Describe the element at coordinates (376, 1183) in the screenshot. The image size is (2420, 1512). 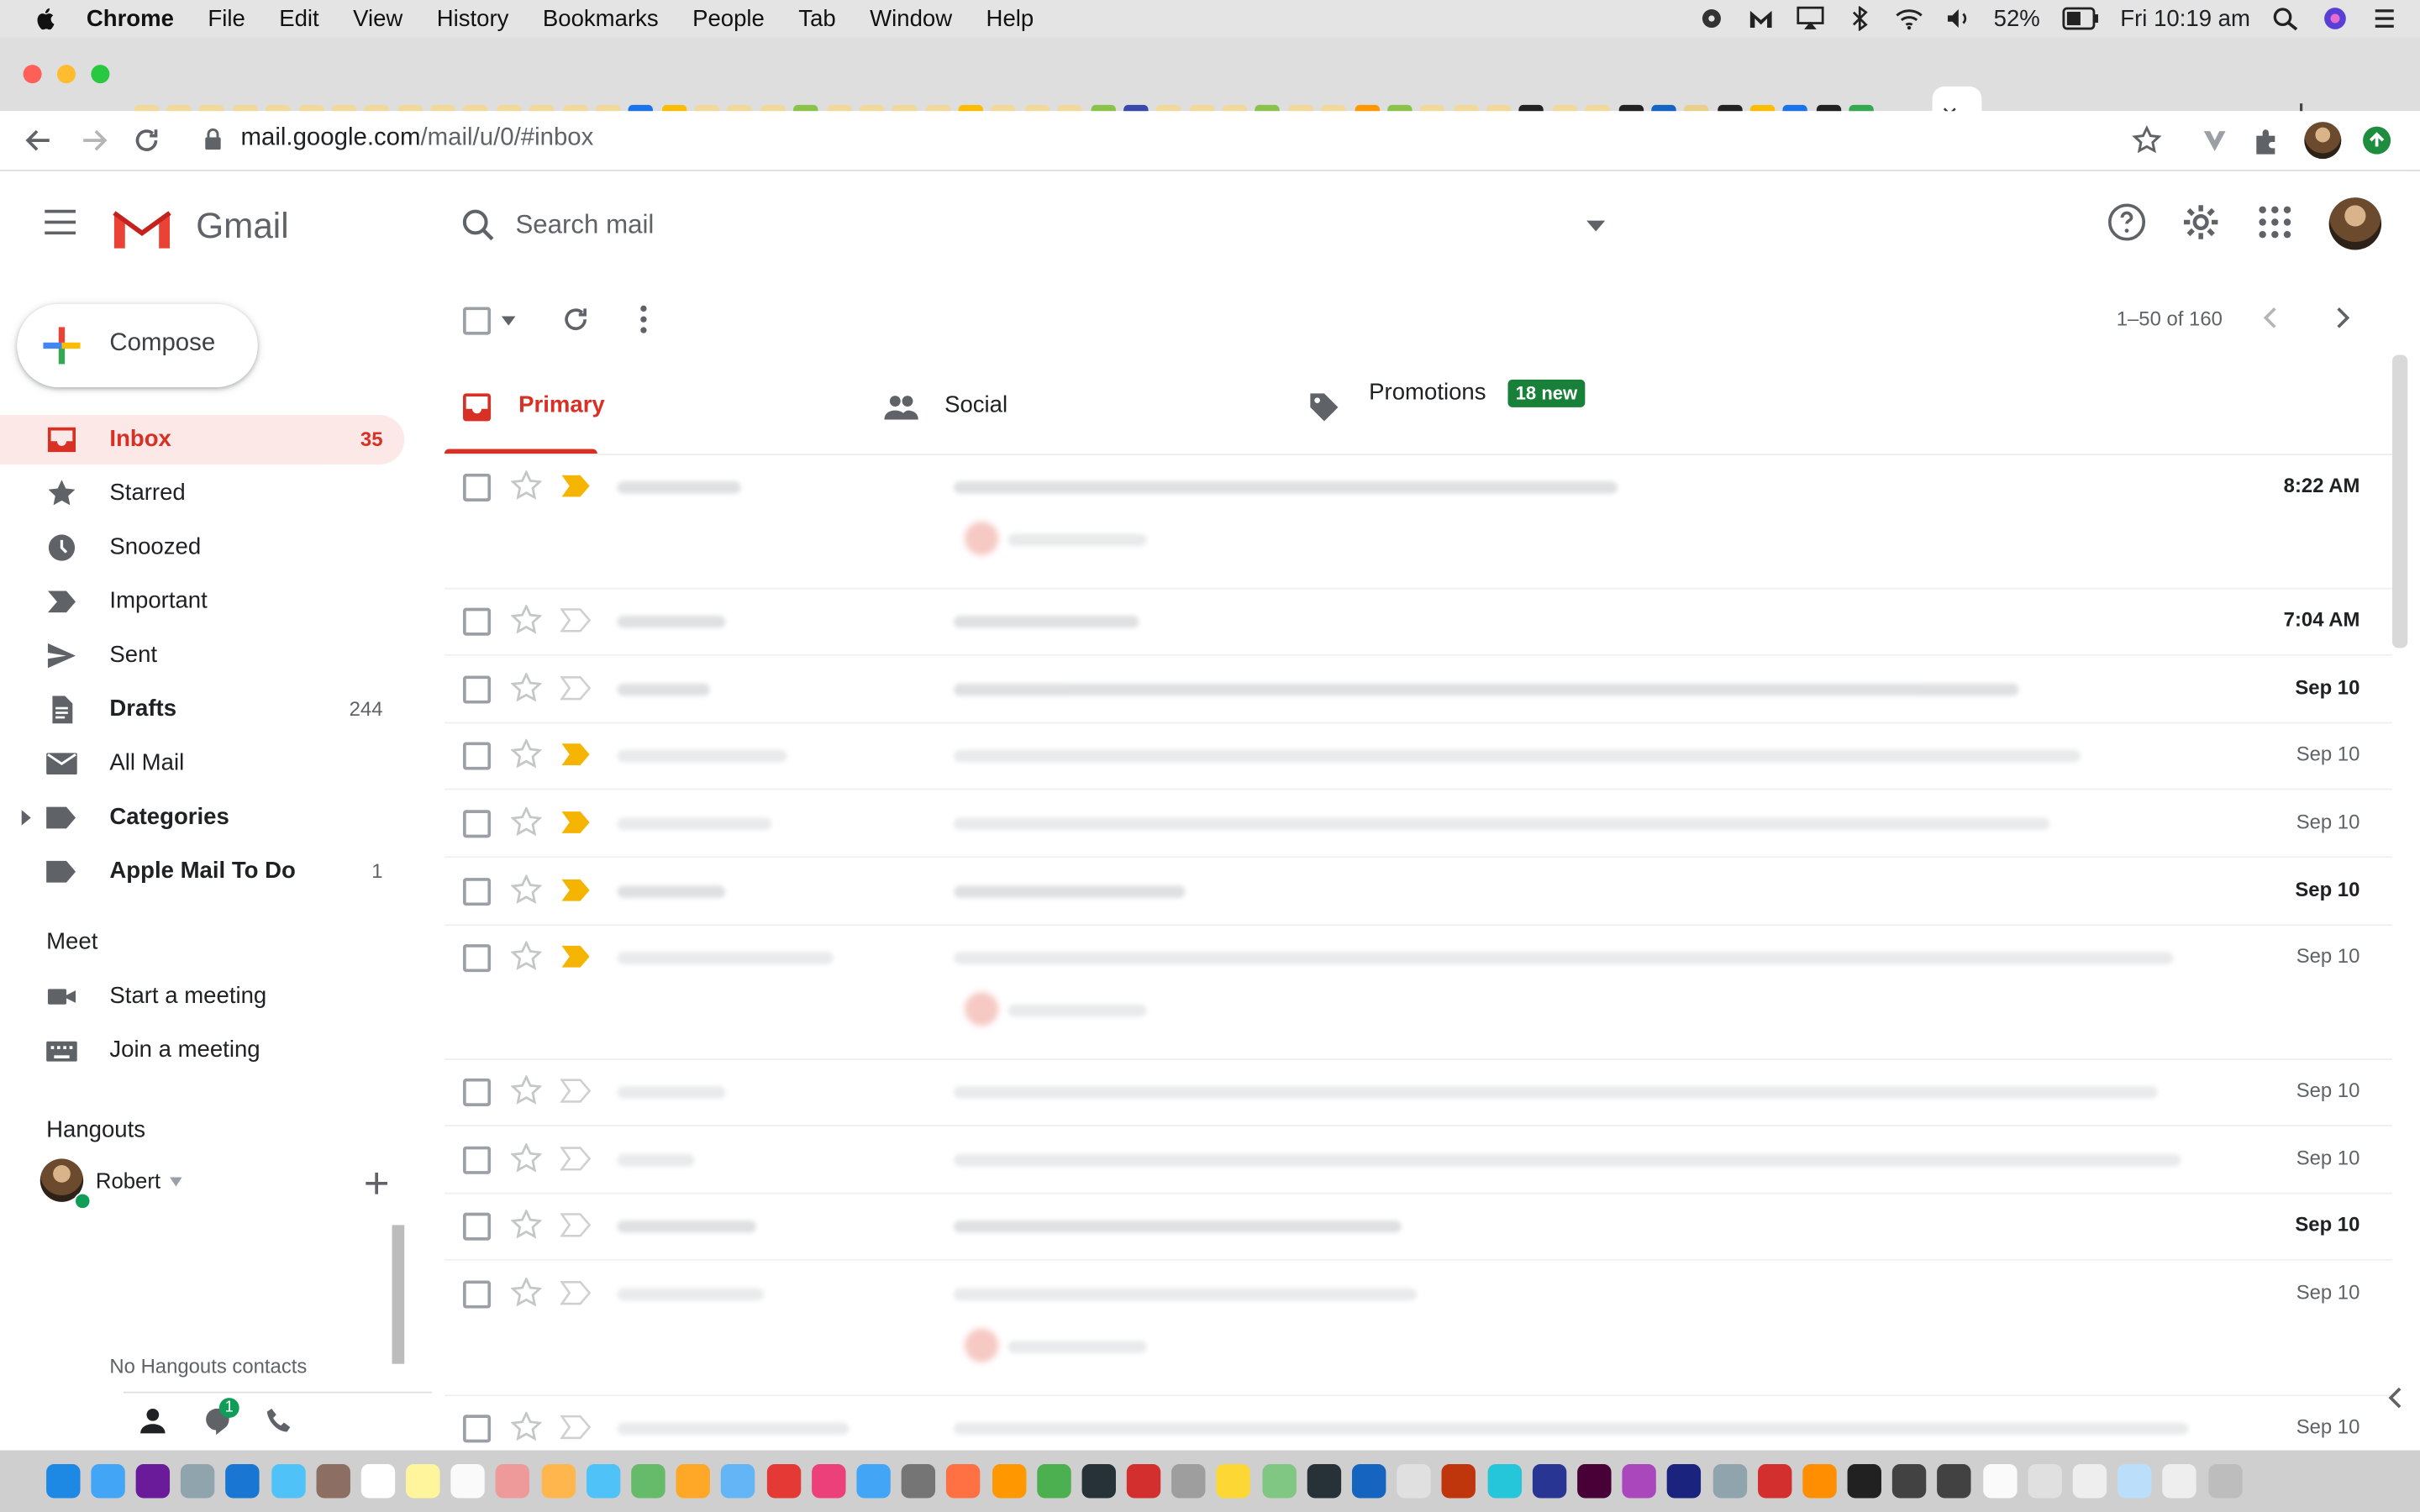
I see `new-conversation-plus-icon` at that location.